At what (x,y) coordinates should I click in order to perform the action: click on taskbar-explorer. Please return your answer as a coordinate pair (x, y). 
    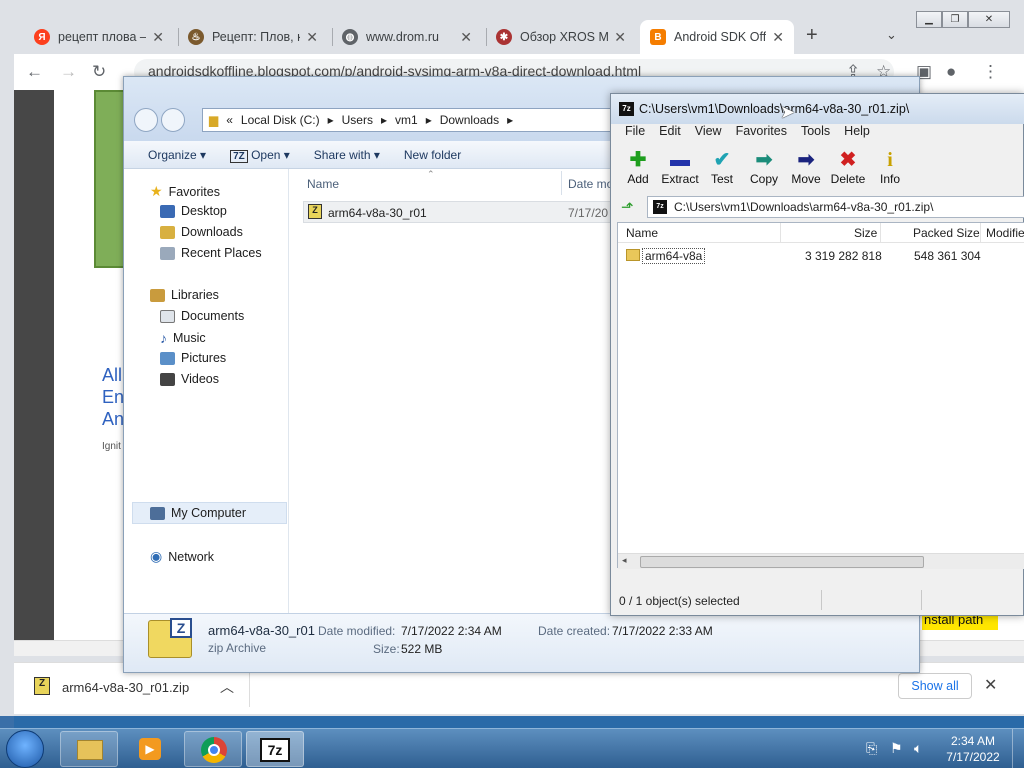
    Looking at the image, I should click on (89, 749).